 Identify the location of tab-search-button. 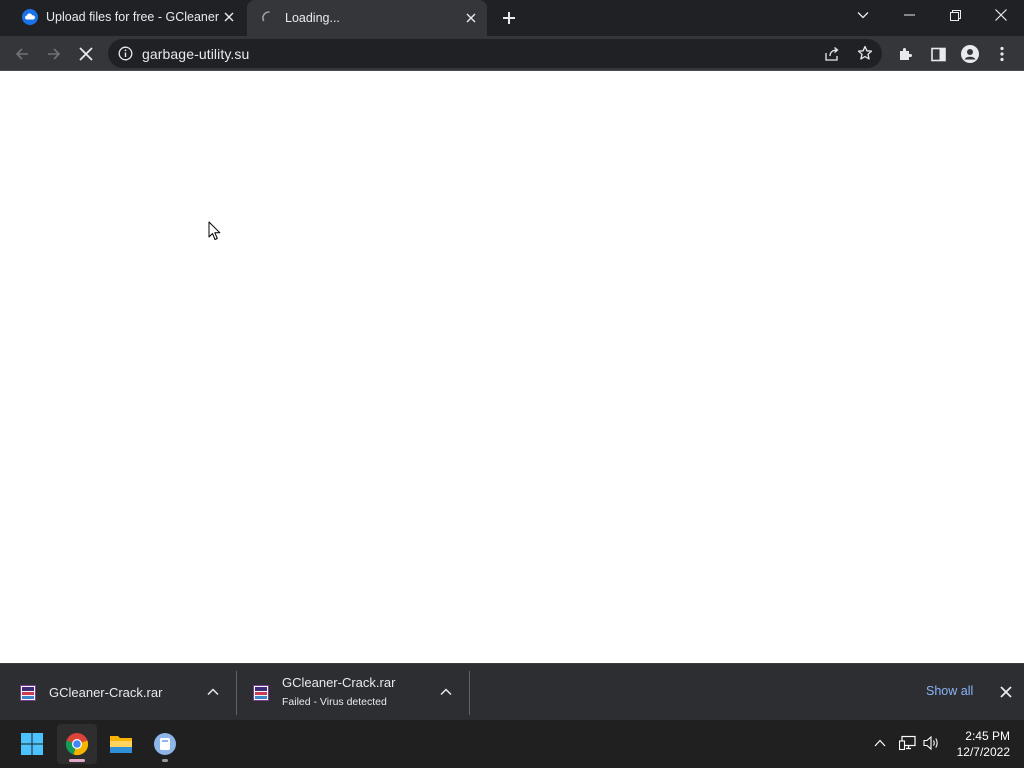
(863, 15).